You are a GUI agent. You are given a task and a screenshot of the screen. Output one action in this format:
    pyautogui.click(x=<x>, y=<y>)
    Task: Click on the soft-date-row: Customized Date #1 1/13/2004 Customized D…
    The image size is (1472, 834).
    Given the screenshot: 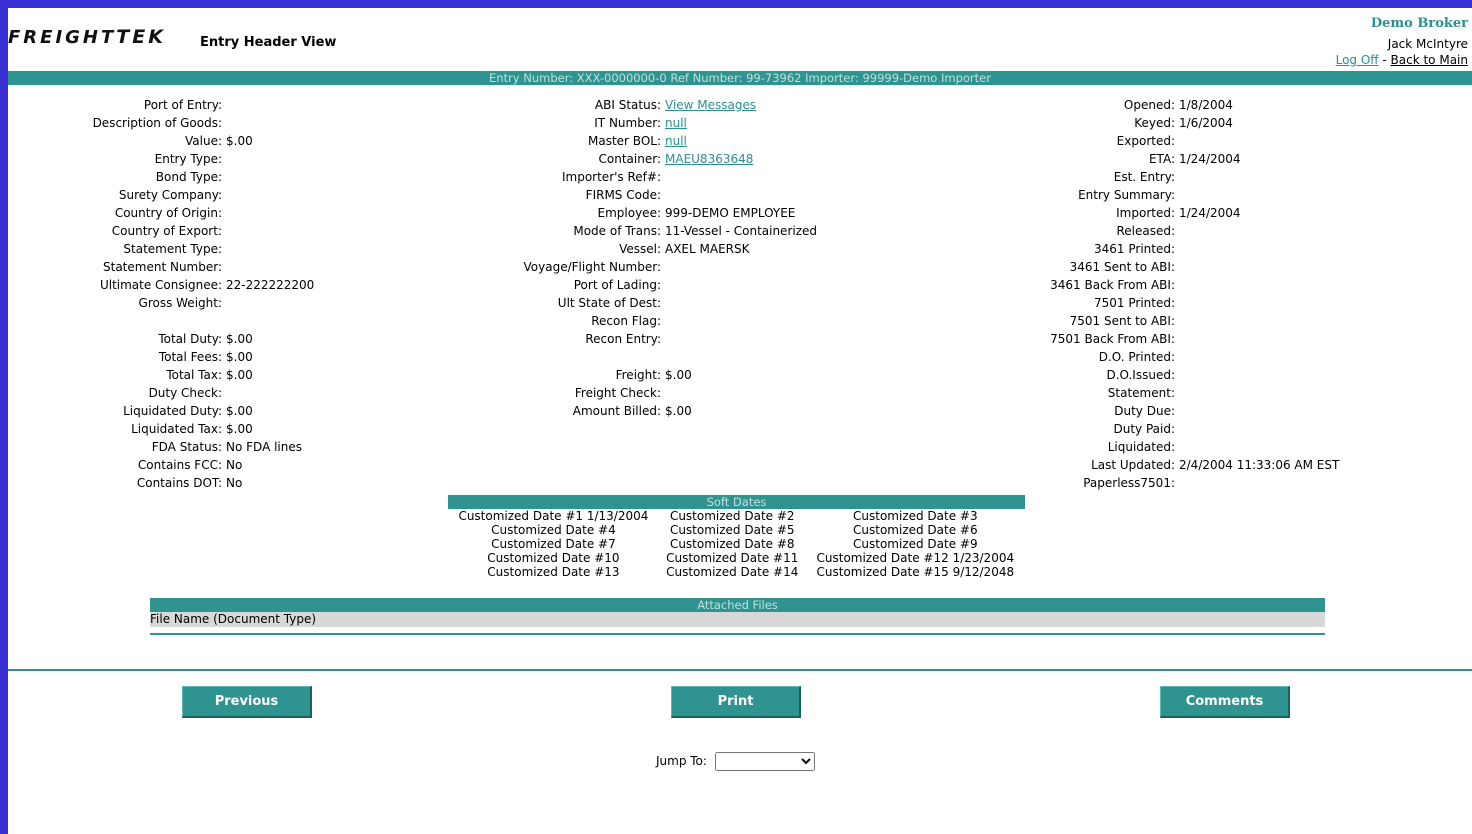 What is the action you would take?
    pyautogui.click(x=736, y=516)
    